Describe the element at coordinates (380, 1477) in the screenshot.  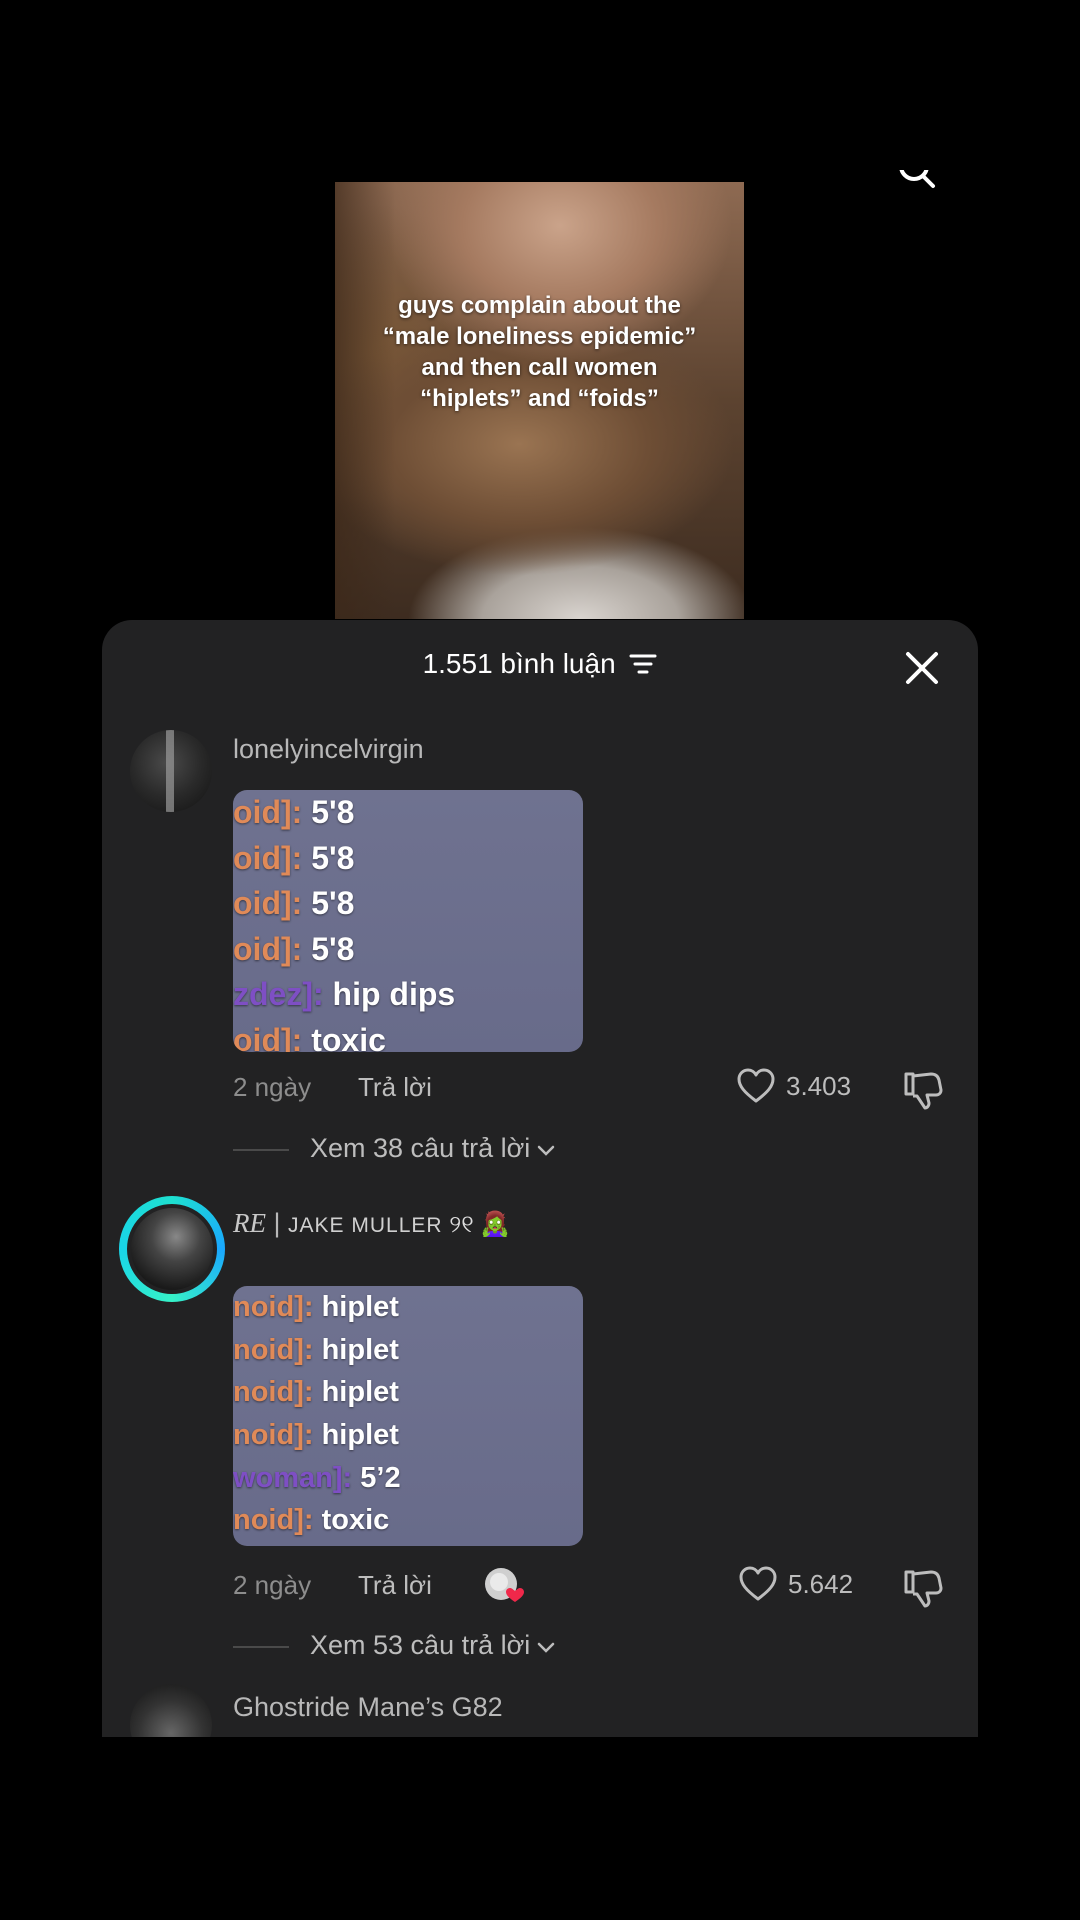
I see `chat-msg: 5’2` at that location.